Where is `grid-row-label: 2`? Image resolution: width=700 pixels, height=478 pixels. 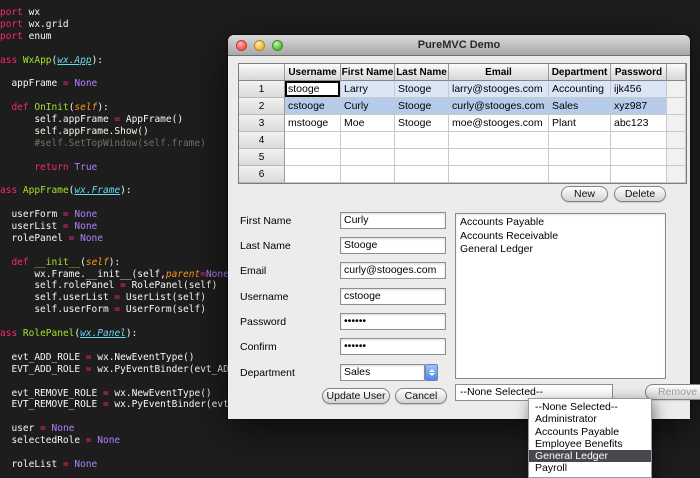
grid-row-label: 2 is located at coordinates (262, 106).